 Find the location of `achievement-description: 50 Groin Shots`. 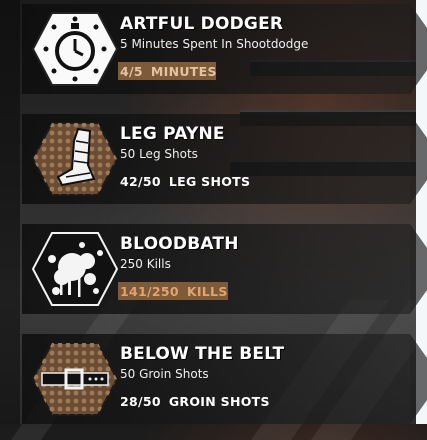

achievement-description: 50 Groin Shots is located at coordinates (164, 374).